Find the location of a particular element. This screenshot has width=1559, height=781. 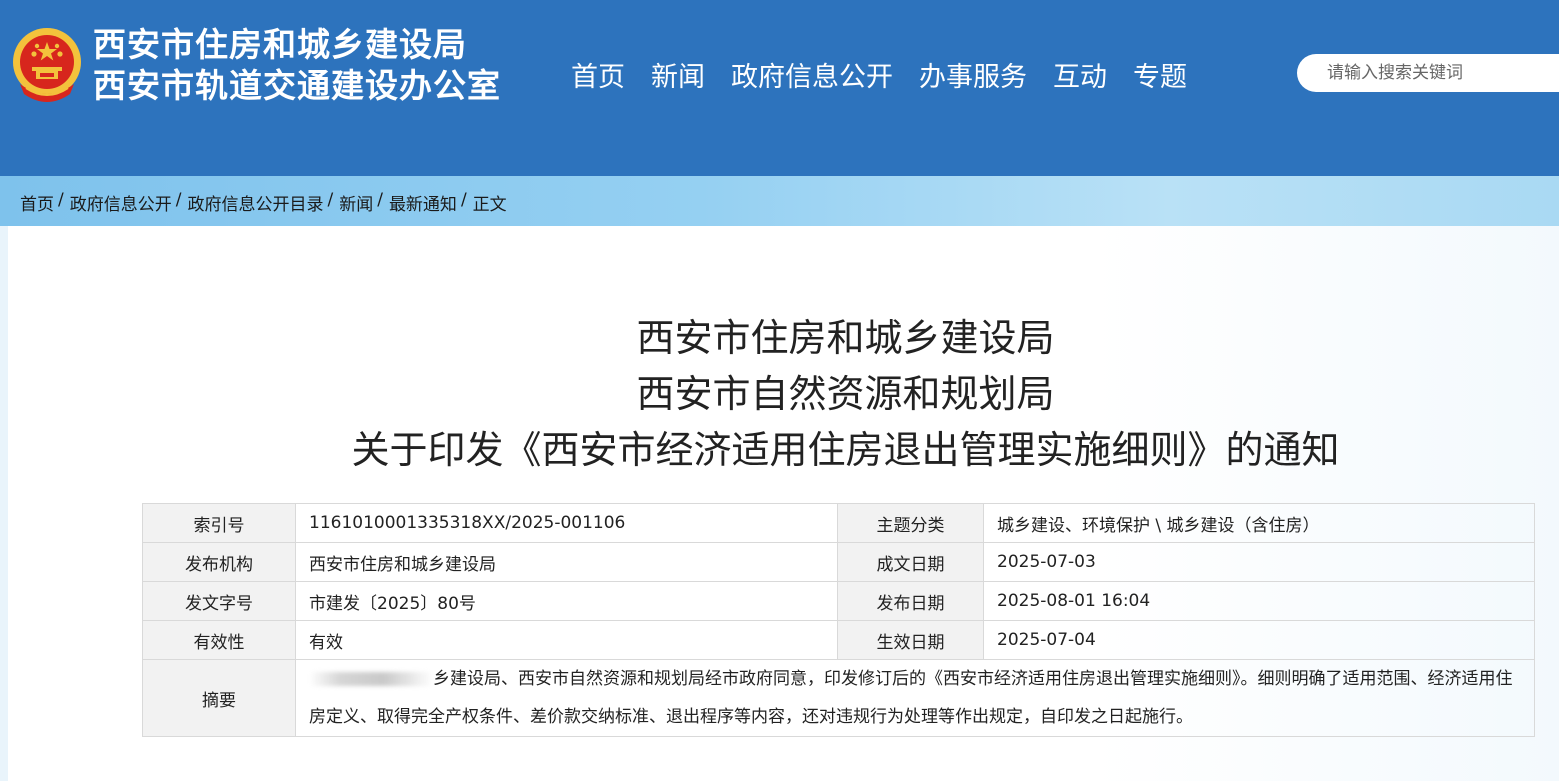

article-title-line2: 西安市自然资源和规划局 is located at coordinates (845, 394).